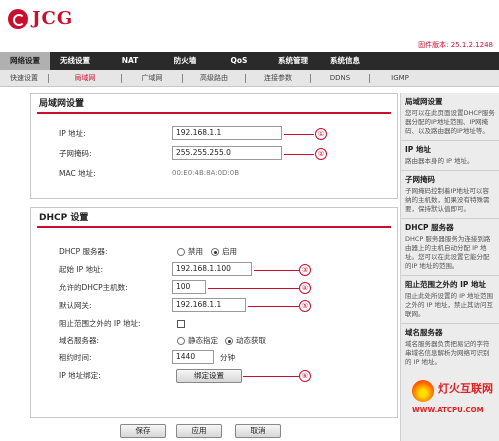 This screenshot has width=499, height=441. I want to click on main-nav-qos: QoS, so click(239, 61).